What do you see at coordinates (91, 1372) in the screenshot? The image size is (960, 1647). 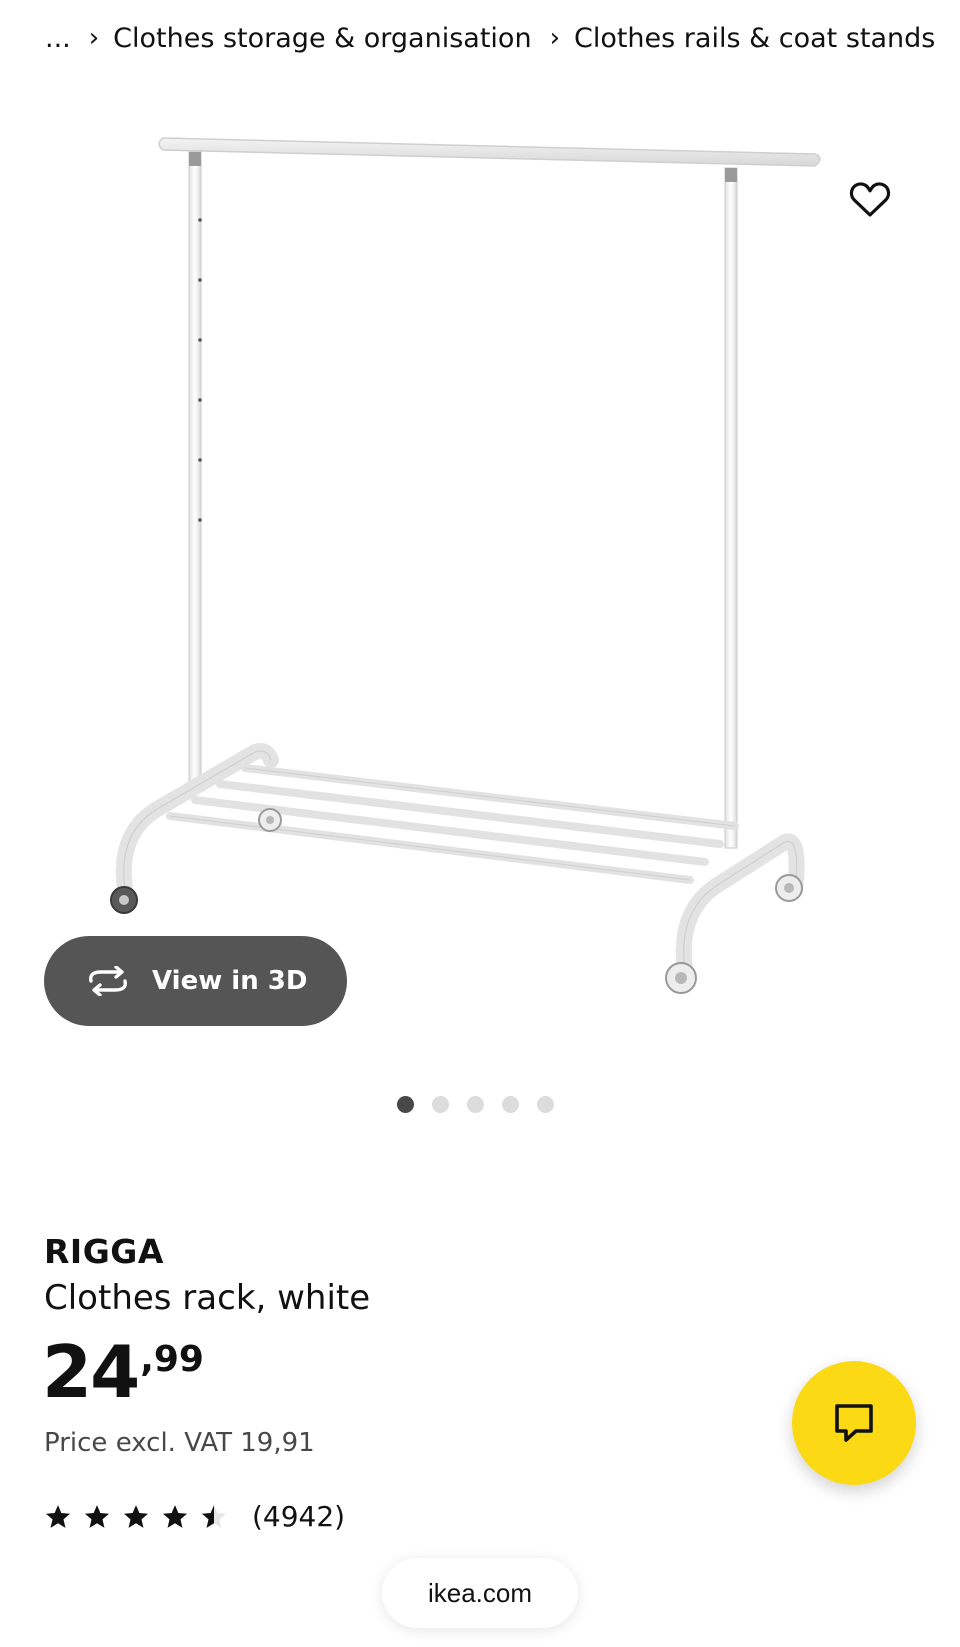 I see `price-integer: 24` at bounding box center [91, 1372].